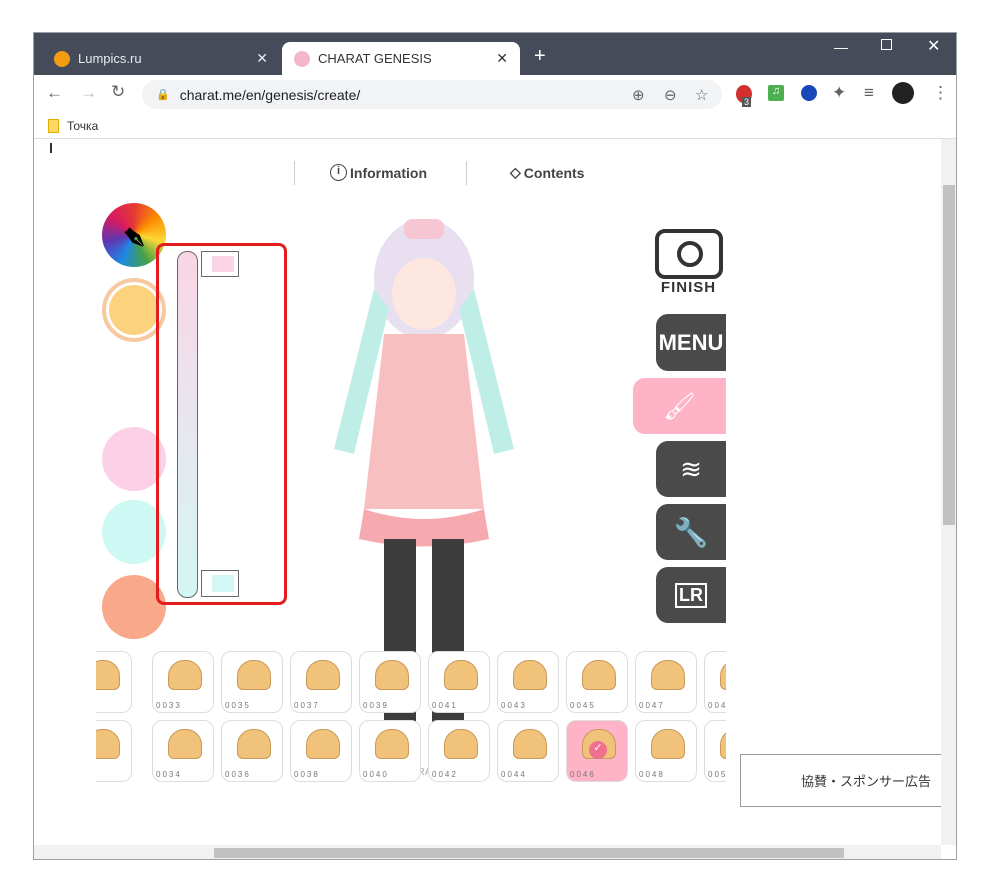  Describe the element at coordinates (940, 93) in the screenshot. I see `menu-icon: ⋮` at that location.